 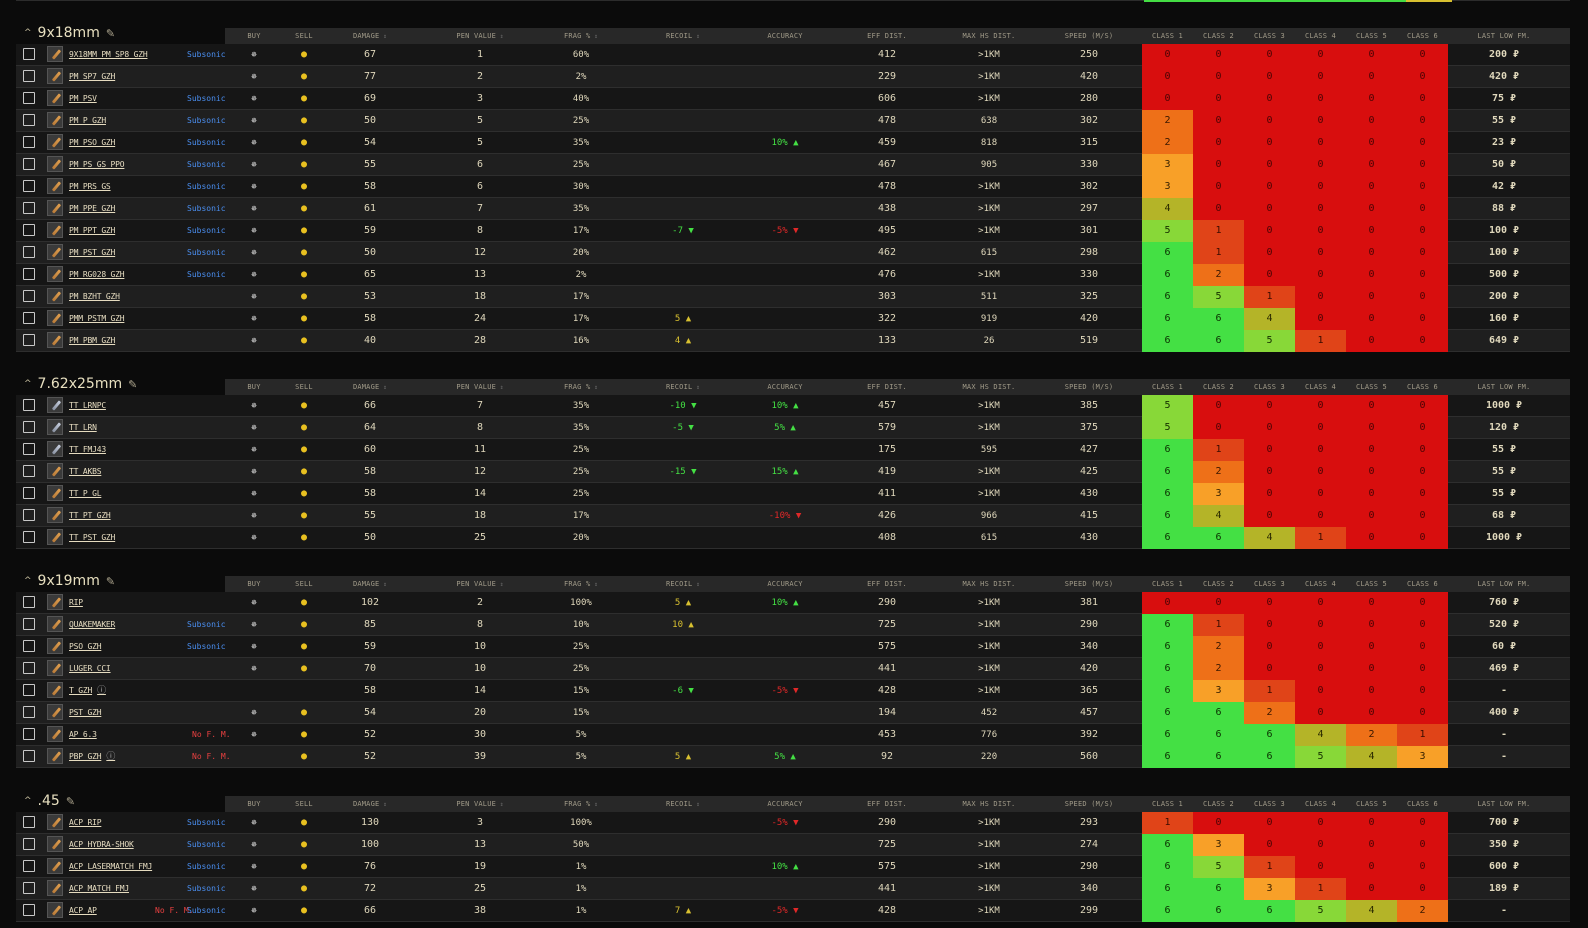 I want to click on ammo-name-link: PM PPT GZH, so click(x=92, y=231).